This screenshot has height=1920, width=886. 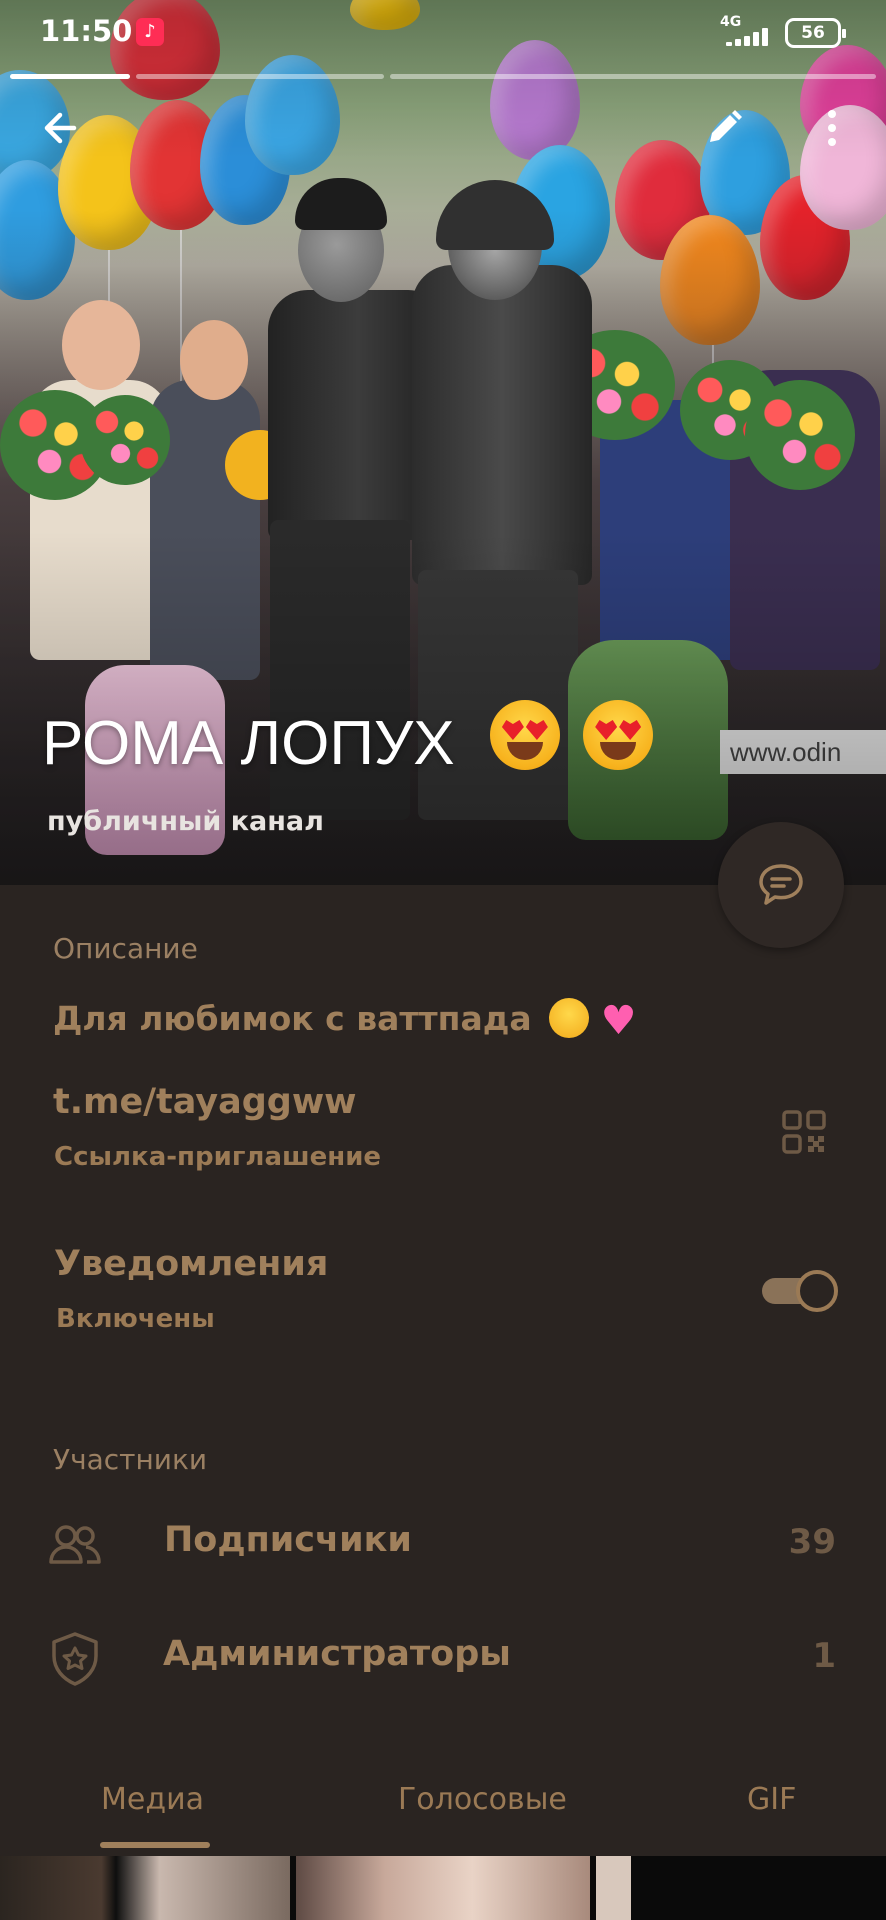 What do you see at coordinates (771, 1799) in the screenshot?
I see `tab-gif: GIF` at bounding box center [771, 1799].